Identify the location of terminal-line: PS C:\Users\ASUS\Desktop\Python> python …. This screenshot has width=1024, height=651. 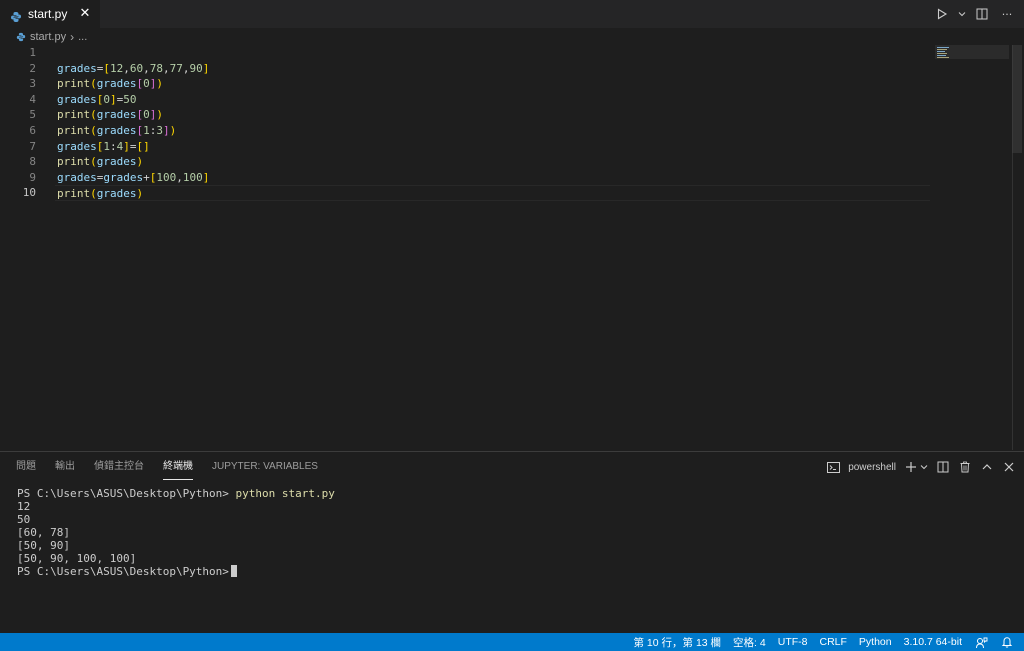
(512, 493).